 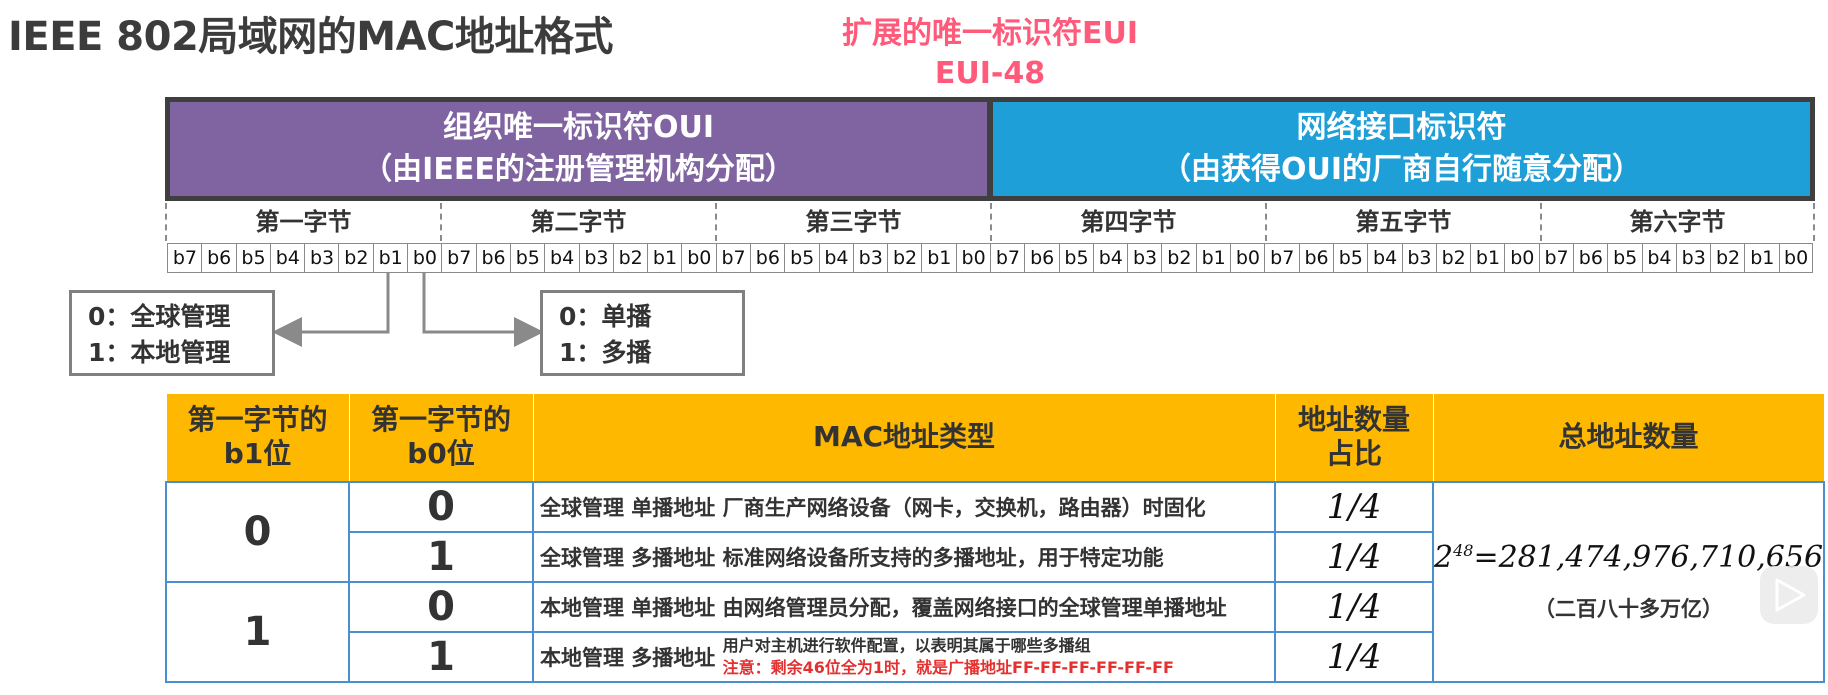 I want to click on b0-arrow, so click(x=483, y=310).